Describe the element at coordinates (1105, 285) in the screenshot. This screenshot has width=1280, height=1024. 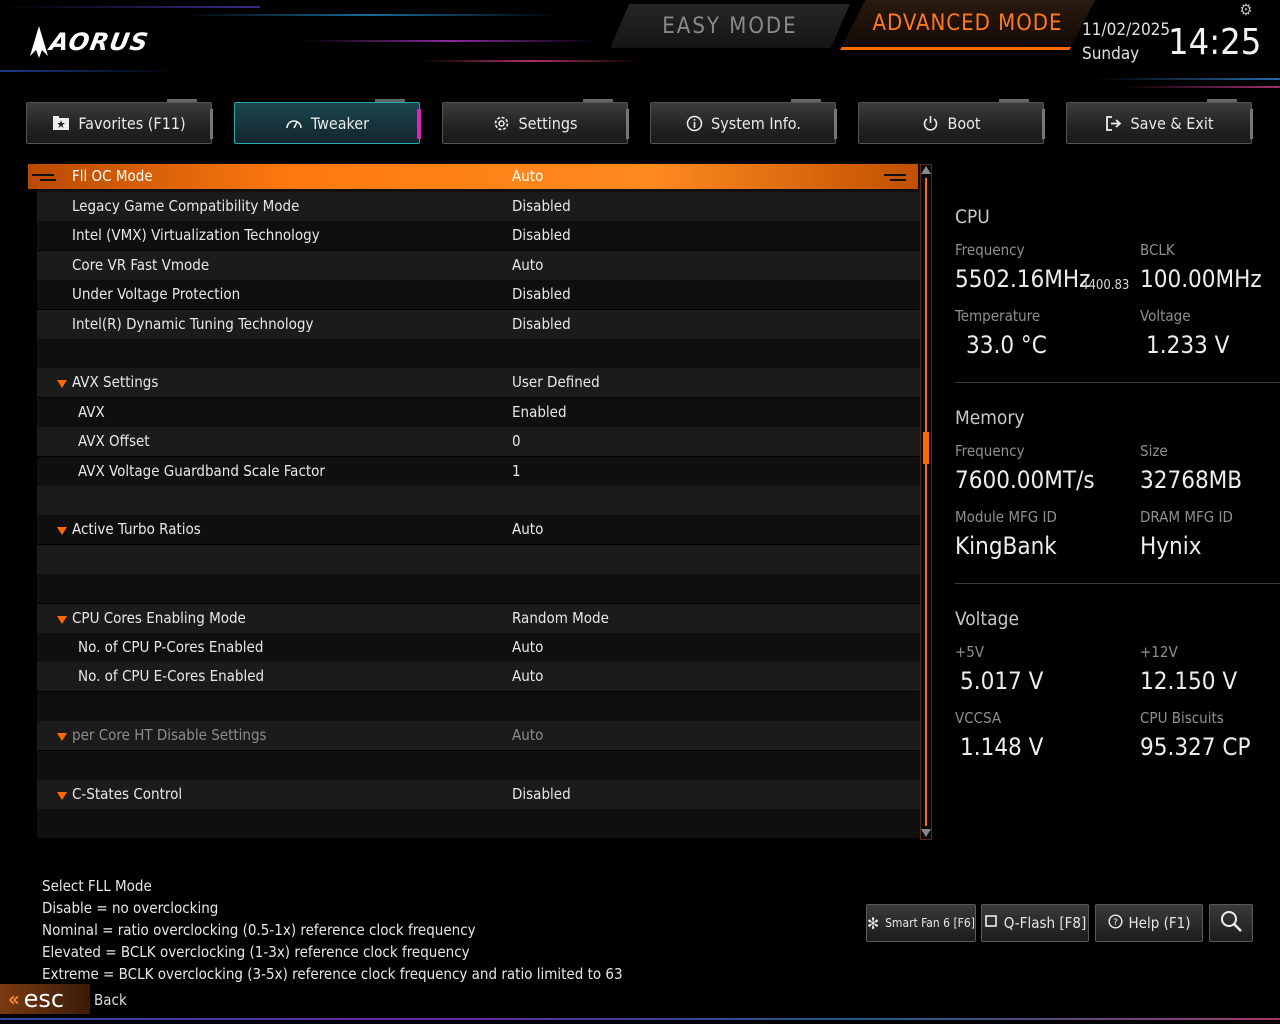
I see `cpu-frequency-sub: 4400.83` at that location.